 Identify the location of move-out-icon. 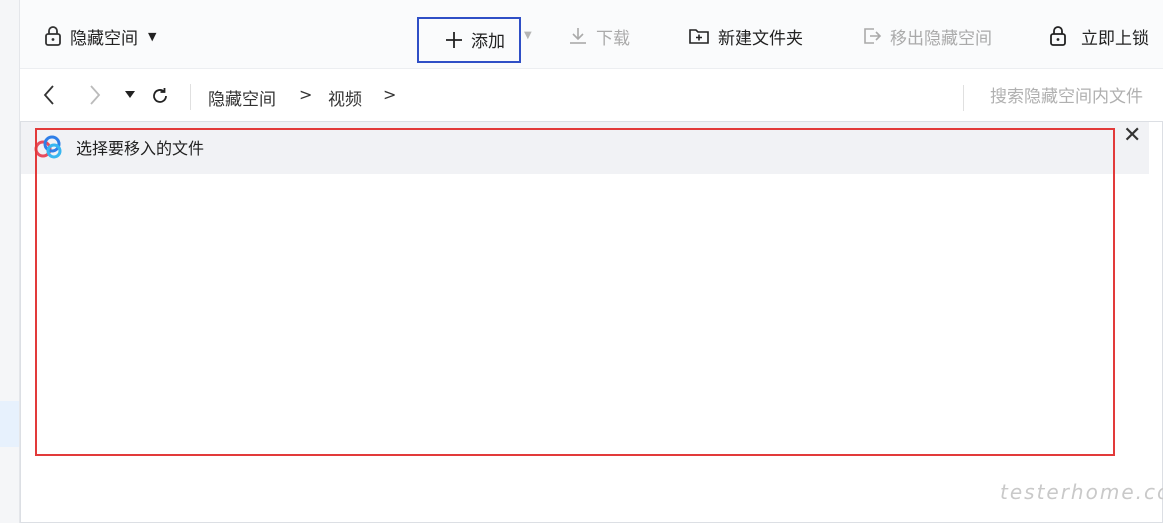
(873, 36).